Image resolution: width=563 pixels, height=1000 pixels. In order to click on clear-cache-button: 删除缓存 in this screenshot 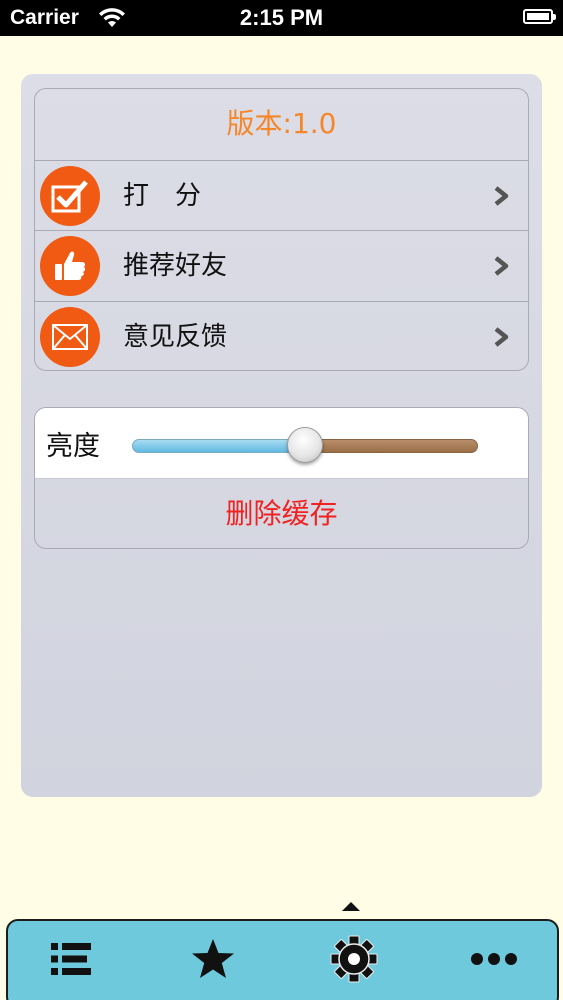, I will do `click(281, 513)`.